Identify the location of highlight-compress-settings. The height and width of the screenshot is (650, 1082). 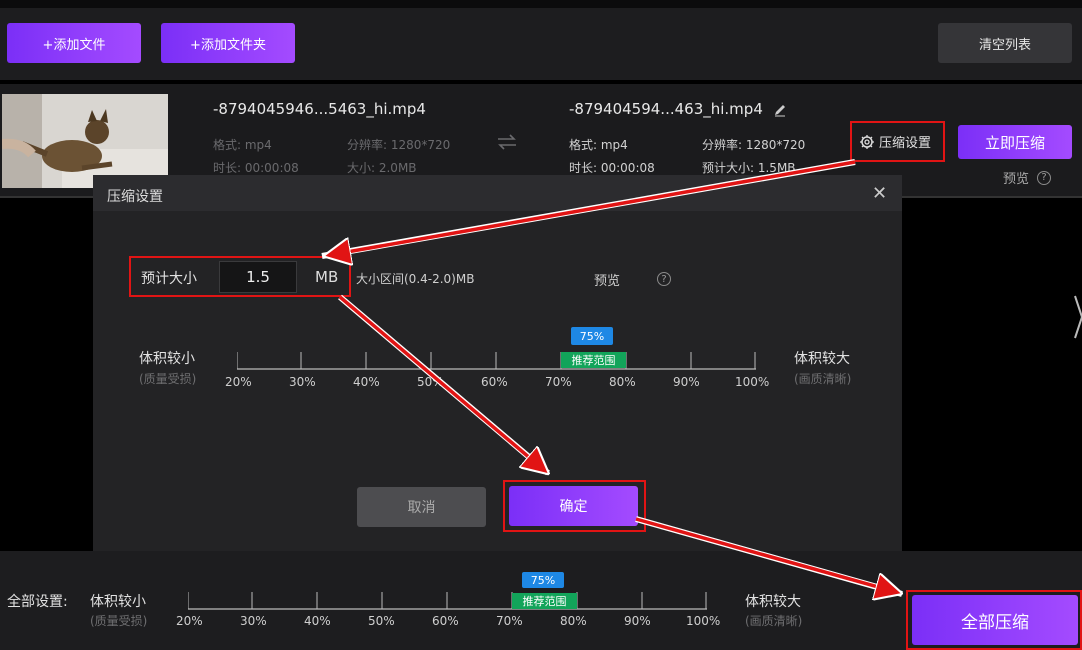
(897, 141).